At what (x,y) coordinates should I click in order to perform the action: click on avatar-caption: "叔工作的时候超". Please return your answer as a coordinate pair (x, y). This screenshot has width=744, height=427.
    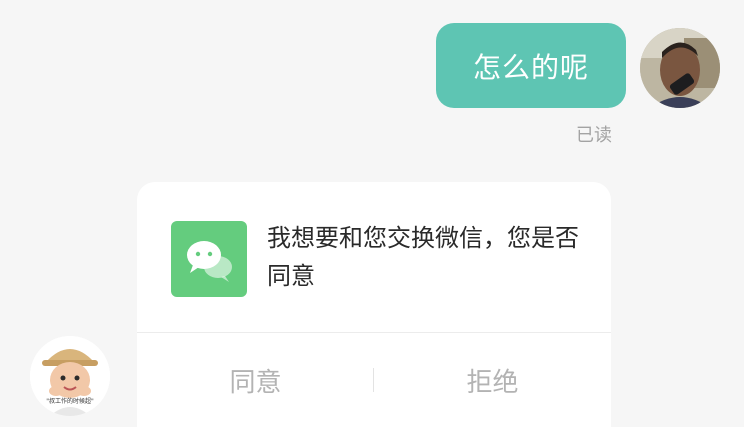
    Looking at the image, I should click on (70, 401).